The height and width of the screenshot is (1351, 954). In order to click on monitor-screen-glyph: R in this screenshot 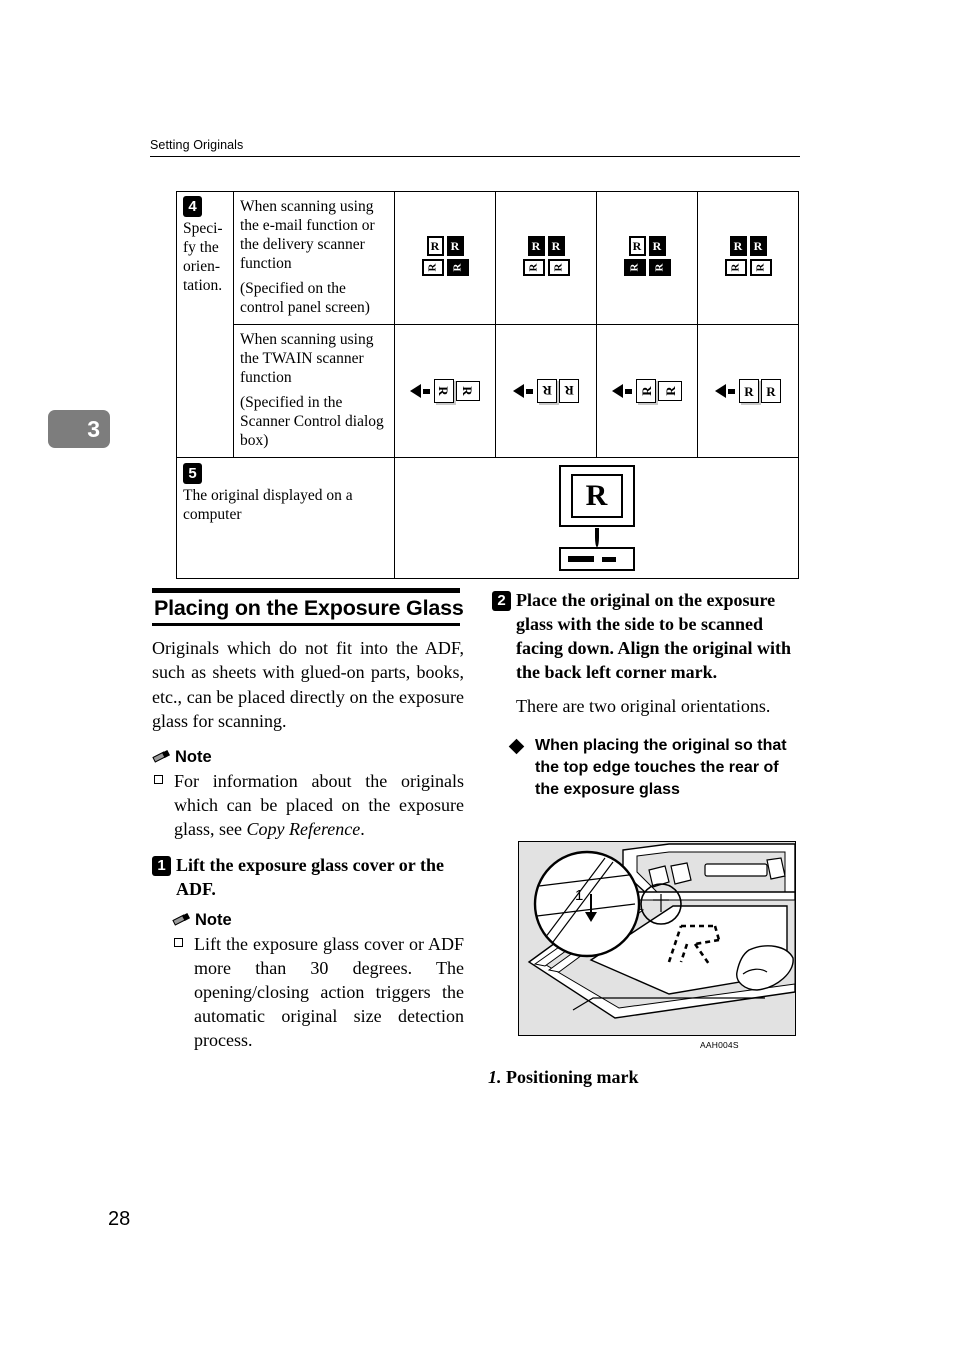, I will do `click(596, 496)`.